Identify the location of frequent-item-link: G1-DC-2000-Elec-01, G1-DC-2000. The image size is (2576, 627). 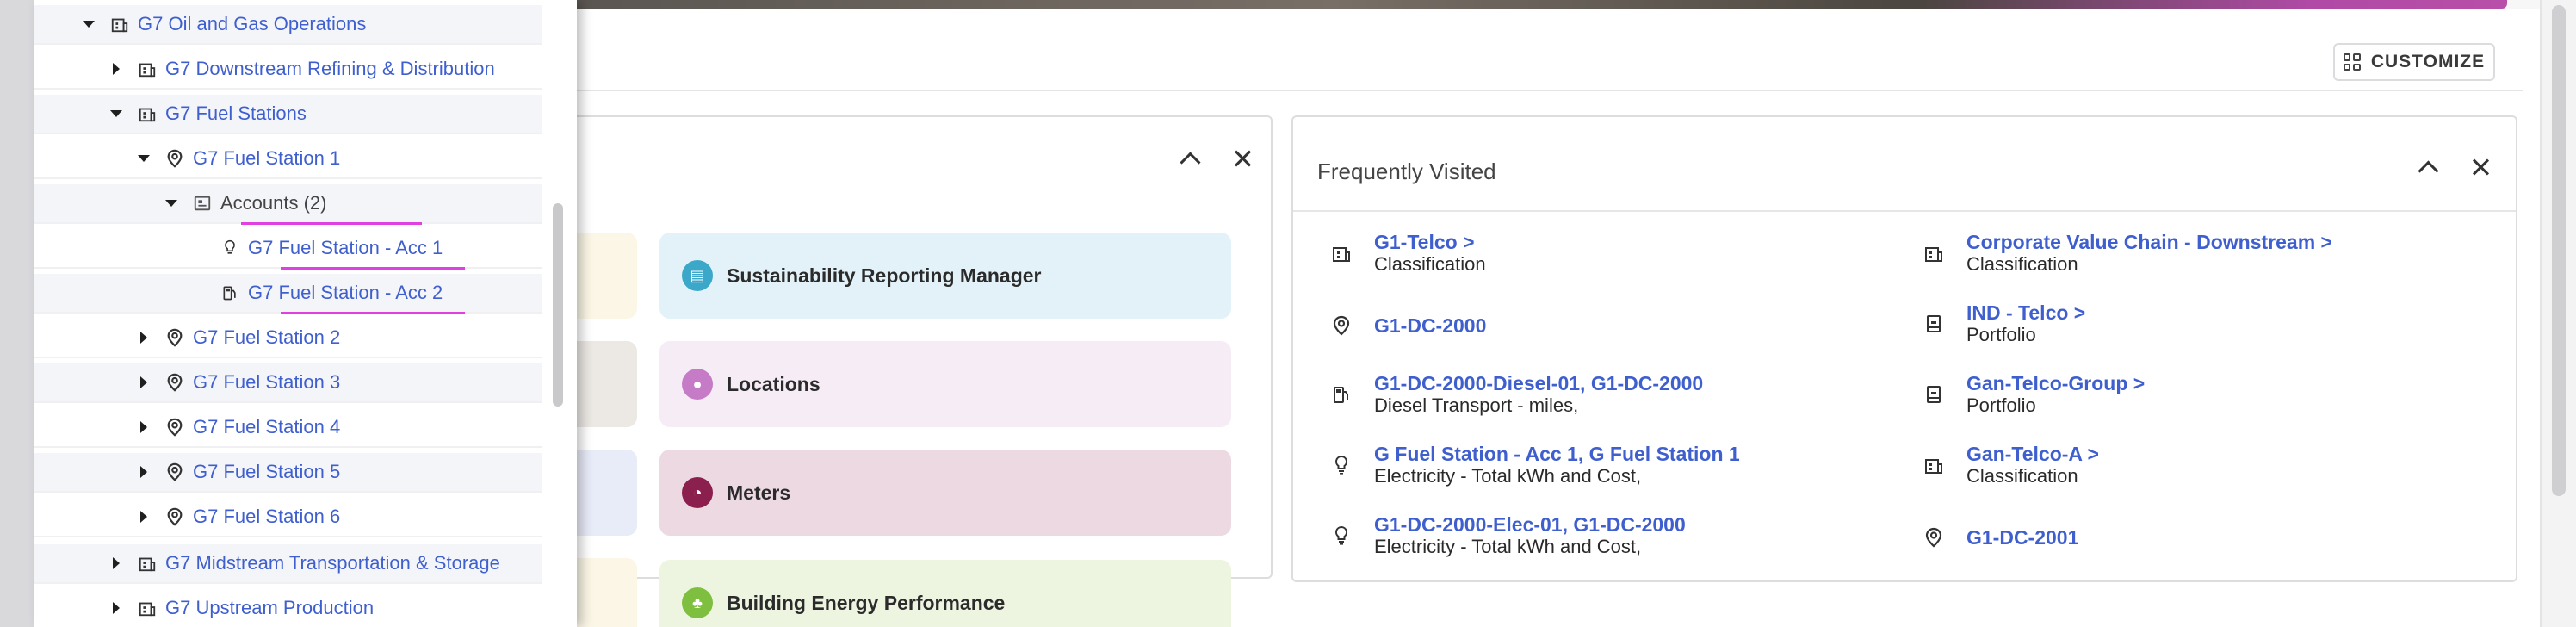
(1530, 524).